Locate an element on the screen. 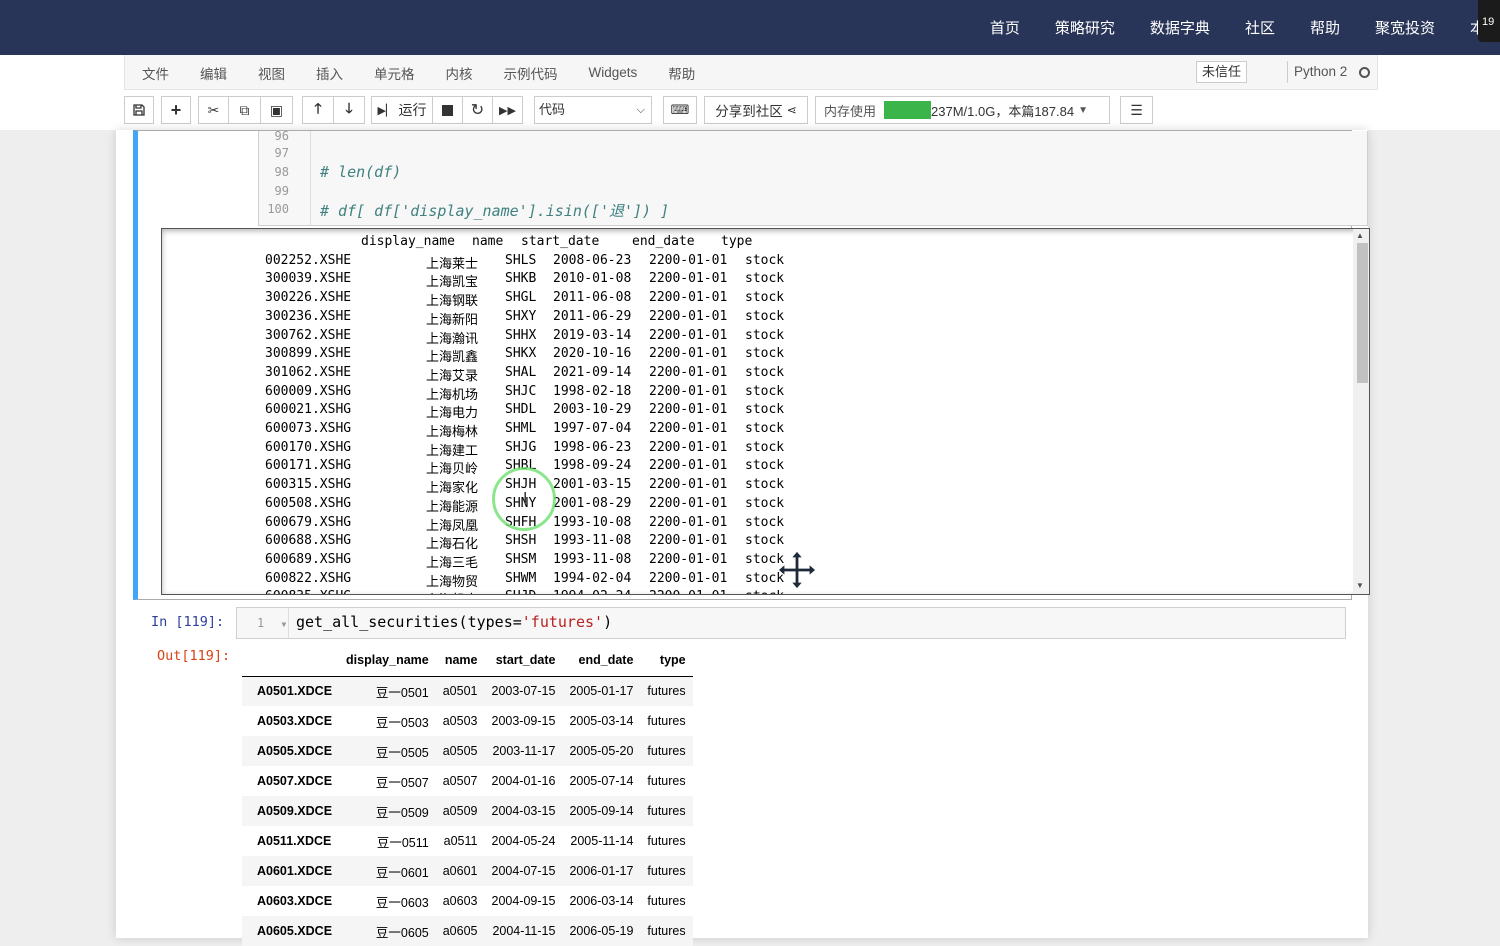  nav-item: 帮助 is located at coordinates (1325, 27).